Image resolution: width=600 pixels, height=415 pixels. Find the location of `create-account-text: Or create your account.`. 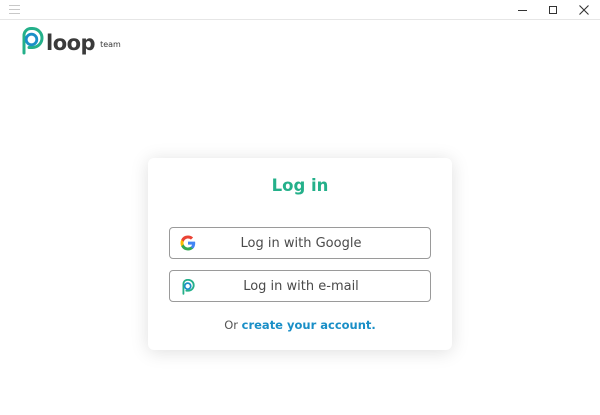

create-account-text: Or create your account. is located at coordinates (300, 325).